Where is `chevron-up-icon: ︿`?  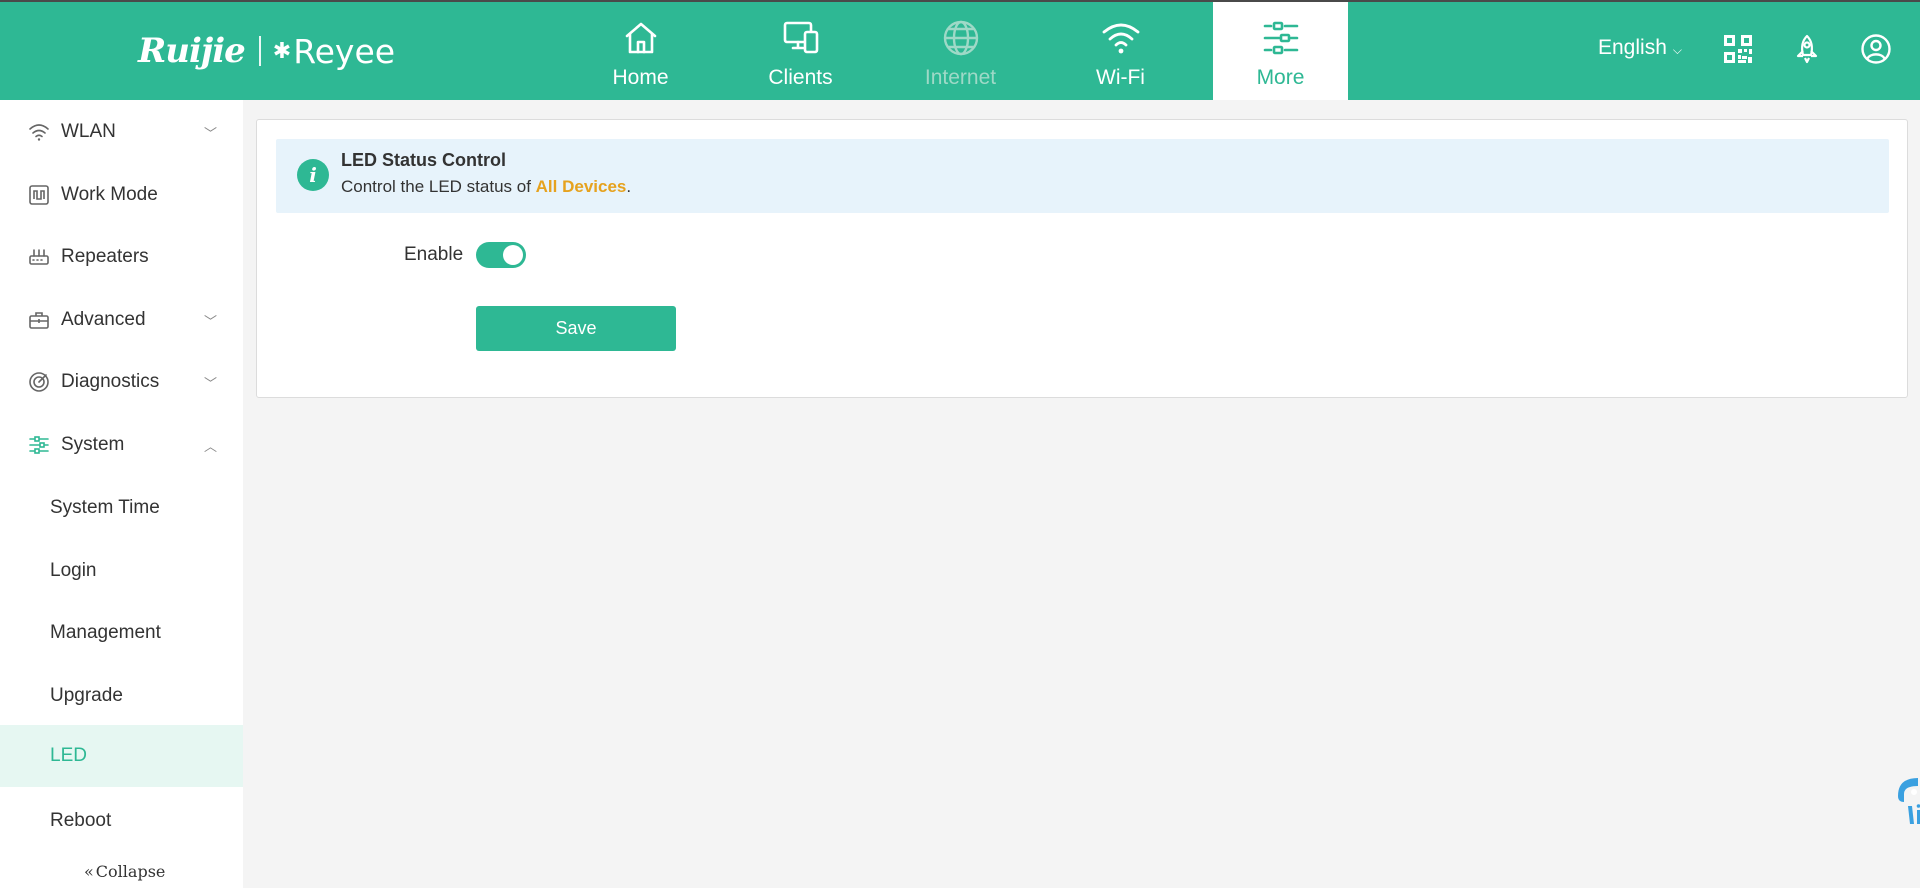 chevron-up-icon: ︿ is located at coordinates (211, 446).